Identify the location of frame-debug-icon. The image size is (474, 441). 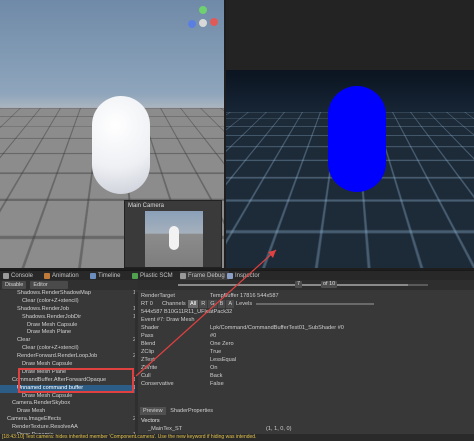
(183, 276).